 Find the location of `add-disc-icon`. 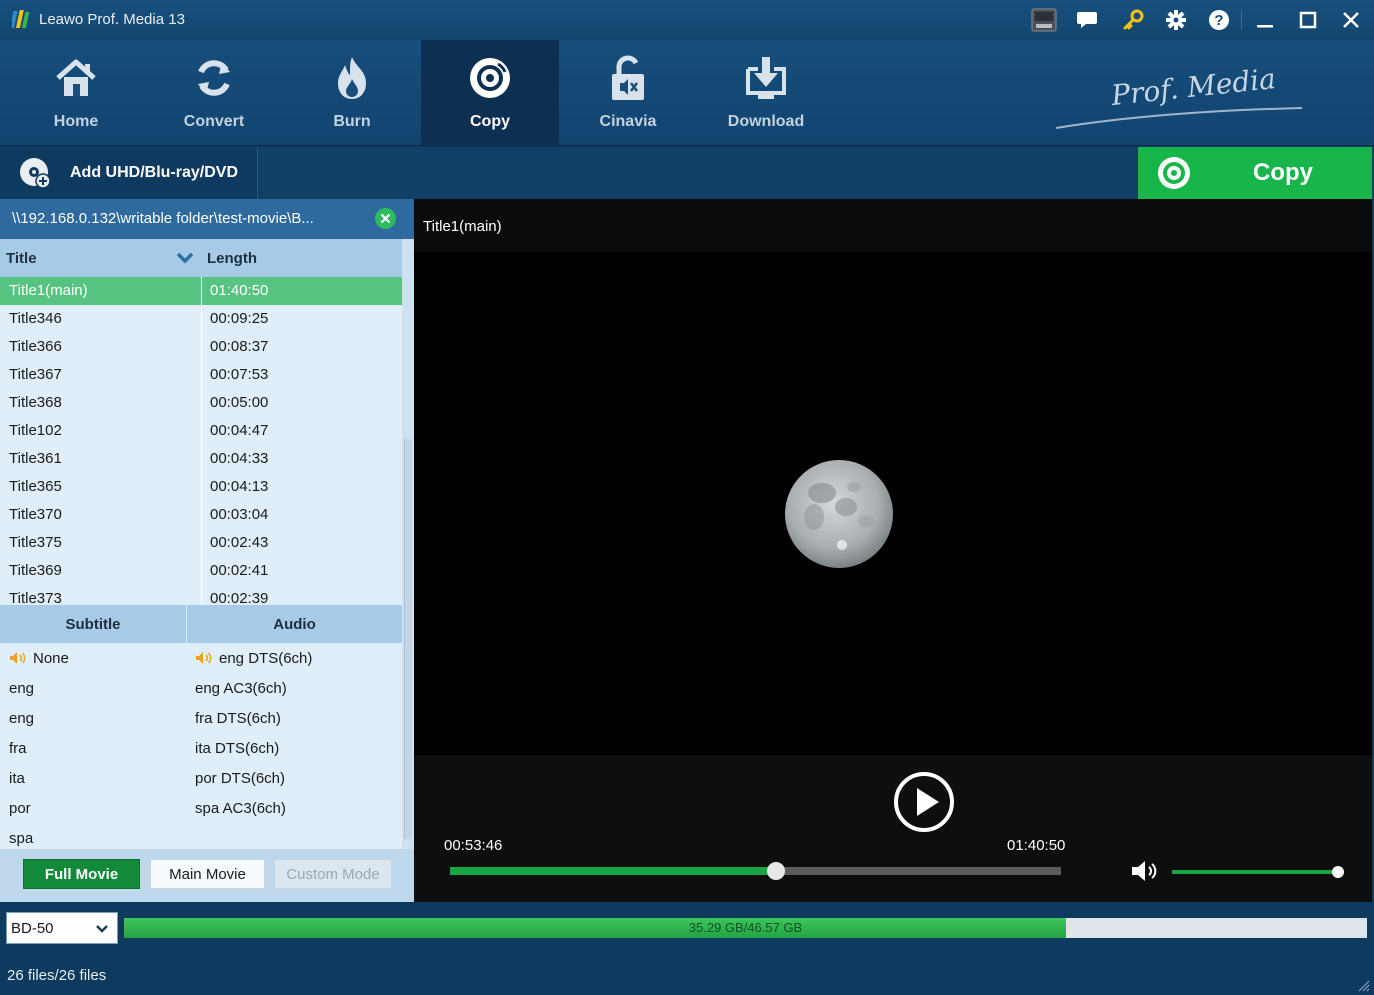

add-disc-icon is located at coordinates (35, 173).